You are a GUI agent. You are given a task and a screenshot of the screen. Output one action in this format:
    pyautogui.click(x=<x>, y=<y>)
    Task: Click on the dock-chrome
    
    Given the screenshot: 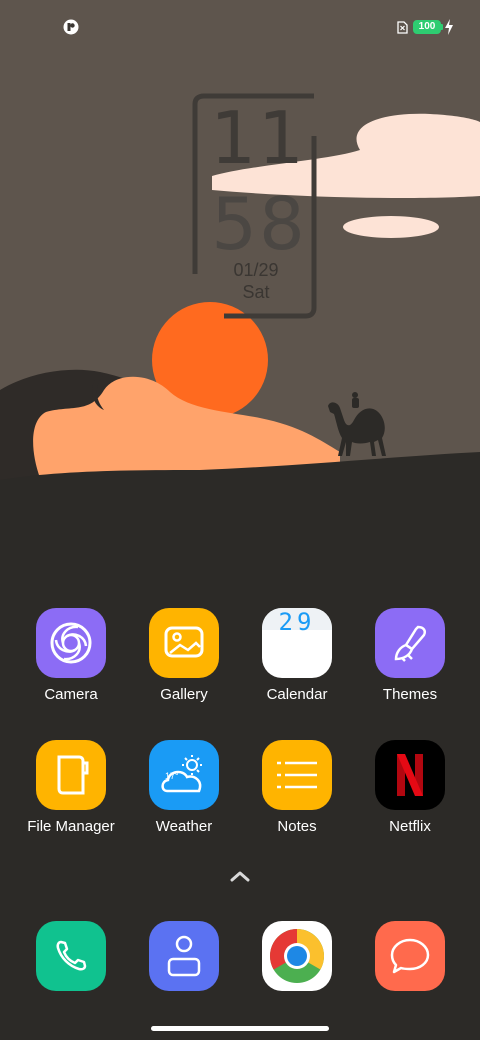 What is the action you would take?
    pyautogui.click(x=297, y=956)
    